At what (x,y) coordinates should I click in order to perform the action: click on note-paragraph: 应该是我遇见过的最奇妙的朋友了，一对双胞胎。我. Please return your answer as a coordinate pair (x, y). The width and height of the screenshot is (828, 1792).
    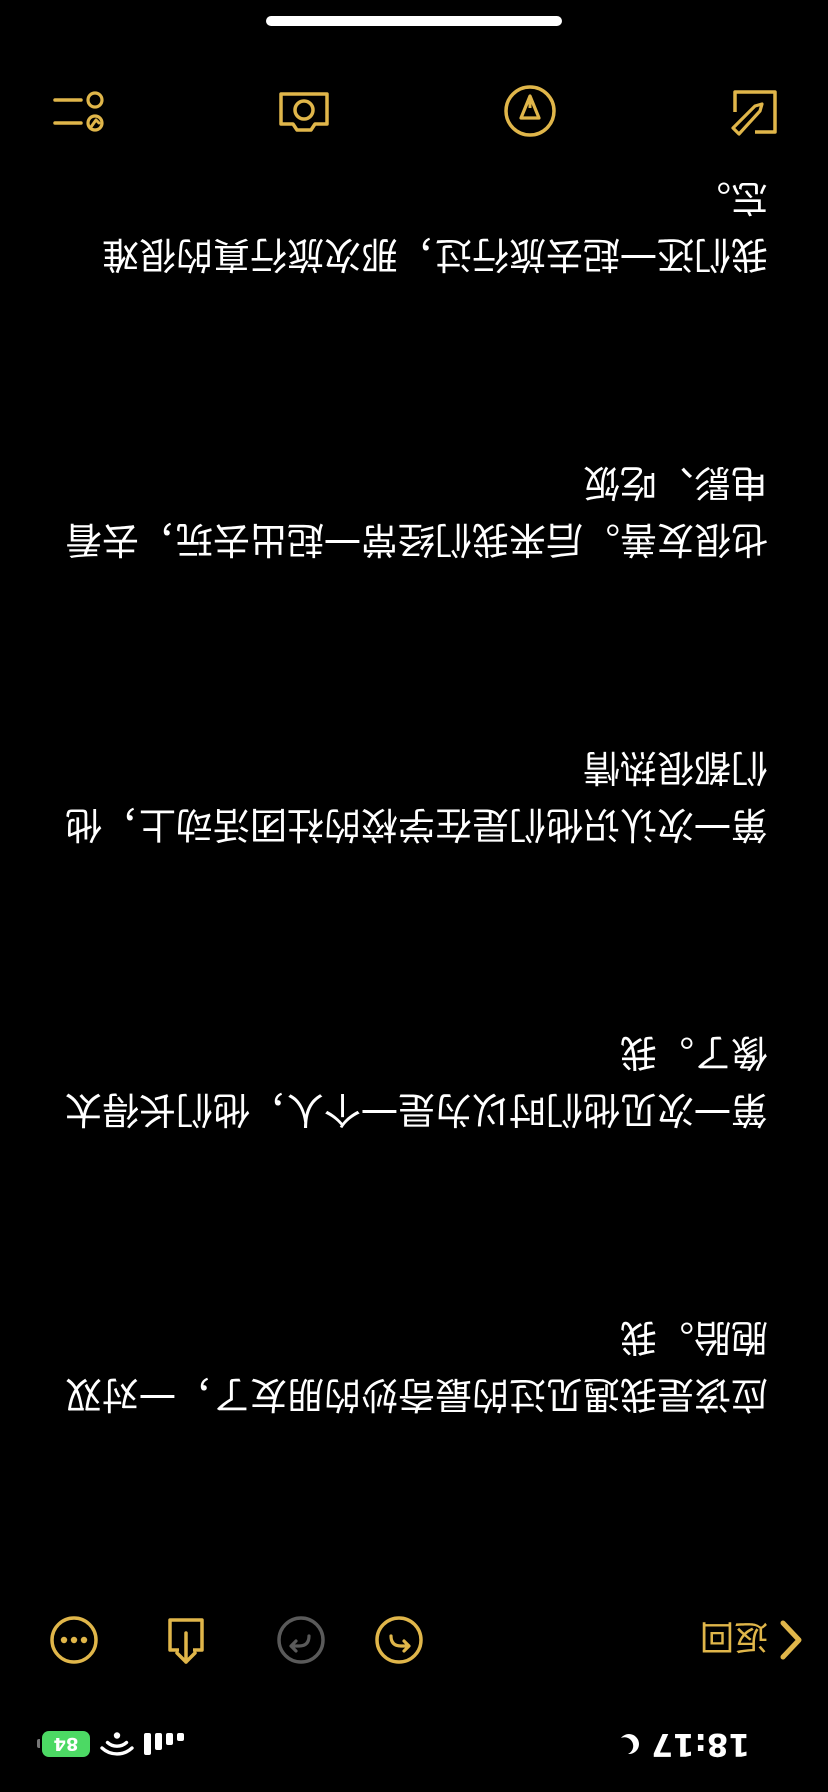
    Looking at the image, I should click on (416, 1366).